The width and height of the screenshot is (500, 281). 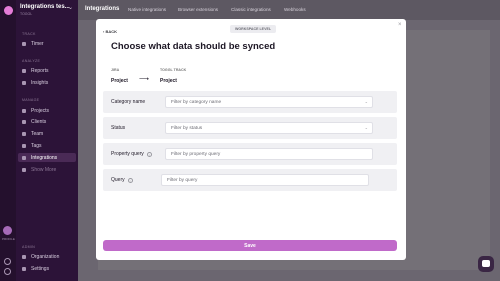 I want to click on sidebar-item-label: Organization, so click(x=45, y=256).